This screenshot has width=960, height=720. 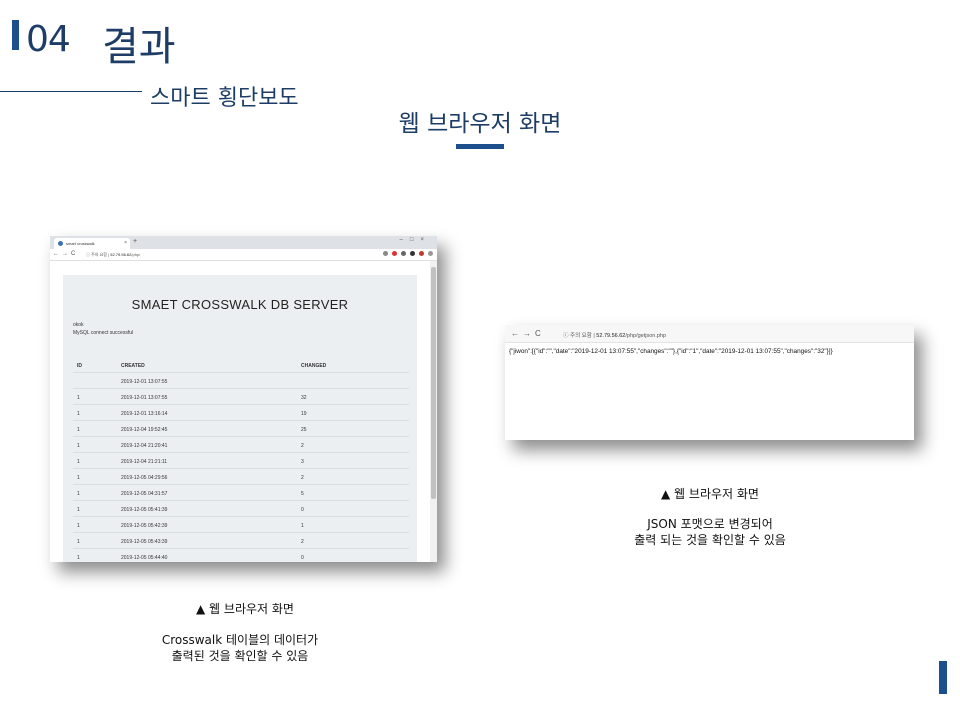 What do you see at coordinates (78, 325) in the screenshot?
I see `status-message: okok` at bounding box center [78, 325].